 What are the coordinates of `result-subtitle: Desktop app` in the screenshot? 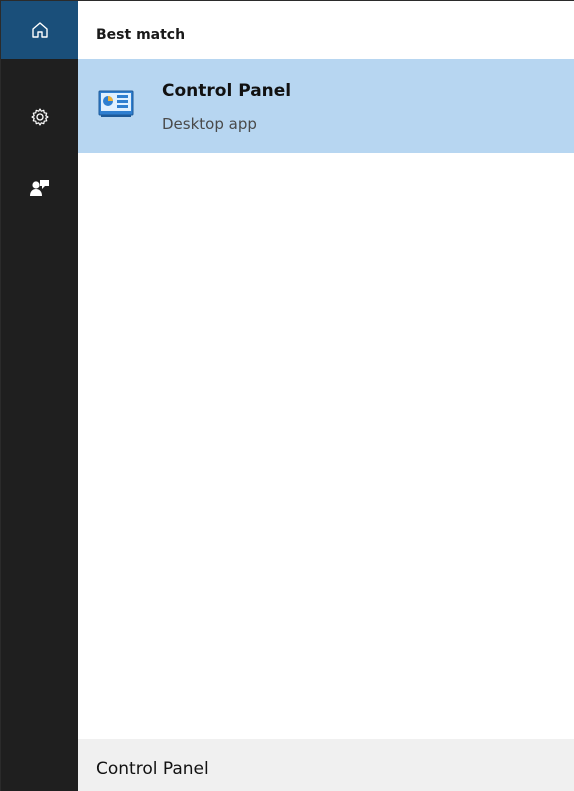 It's located at (209, 124).